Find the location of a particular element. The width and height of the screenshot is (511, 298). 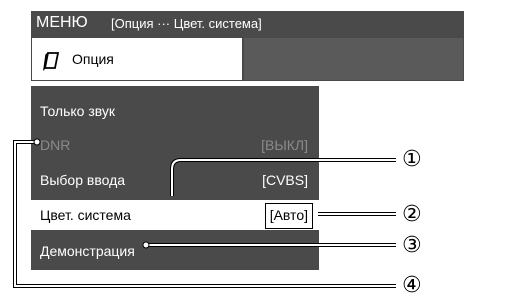

callout-3: ③ is located at coordinates (412, 244).